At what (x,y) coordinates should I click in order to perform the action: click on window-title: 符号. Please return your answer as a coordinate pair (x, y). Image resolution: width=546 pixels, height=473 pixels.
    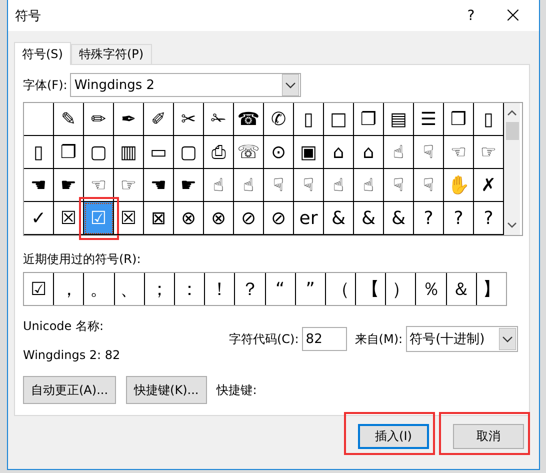
    Looking at the image, I should click on (28, 16).